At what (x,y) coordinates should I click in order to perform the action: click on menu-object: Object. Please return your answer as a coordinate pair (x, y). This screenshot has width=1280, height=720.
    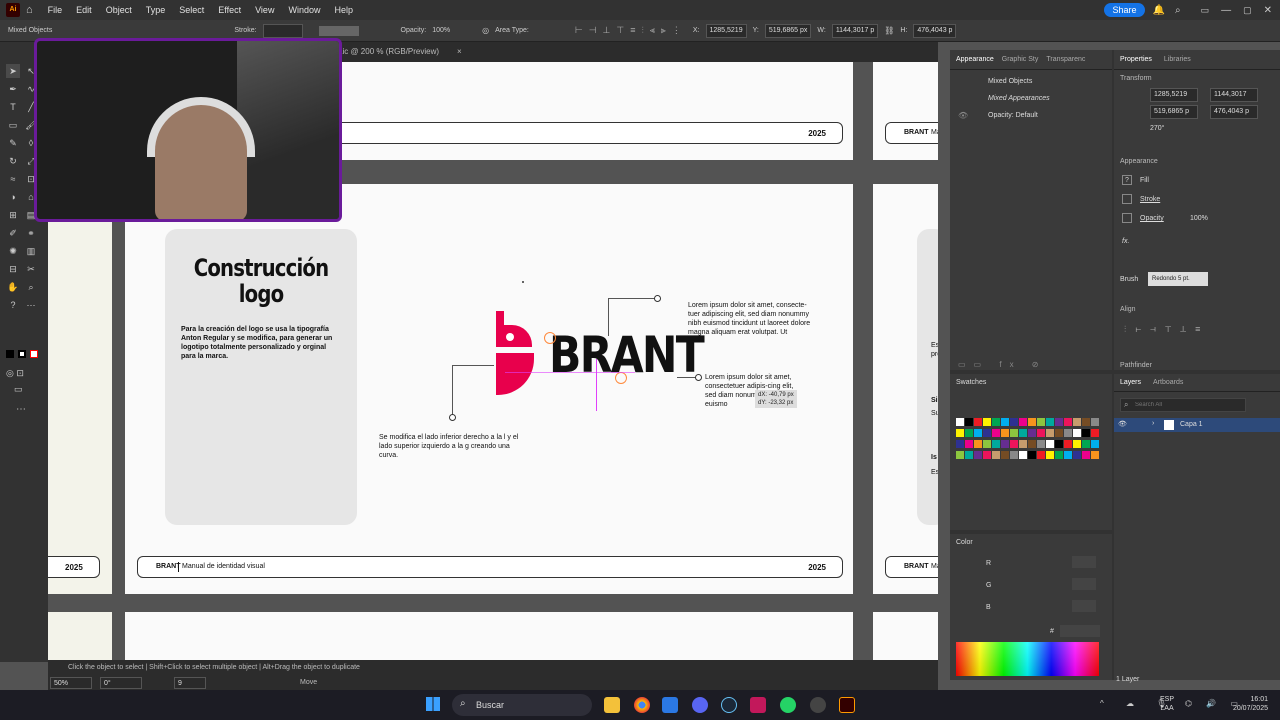
    Looking at the image, I should click on (119, 10).